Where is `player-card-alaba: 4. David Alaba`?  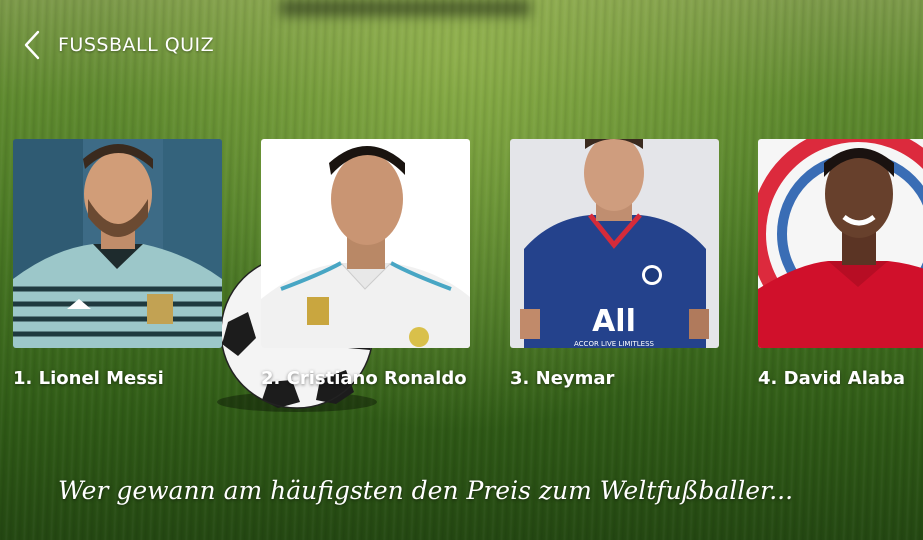
player-card-alaba: 4. David Alaba is located at coordinates (840, 264).